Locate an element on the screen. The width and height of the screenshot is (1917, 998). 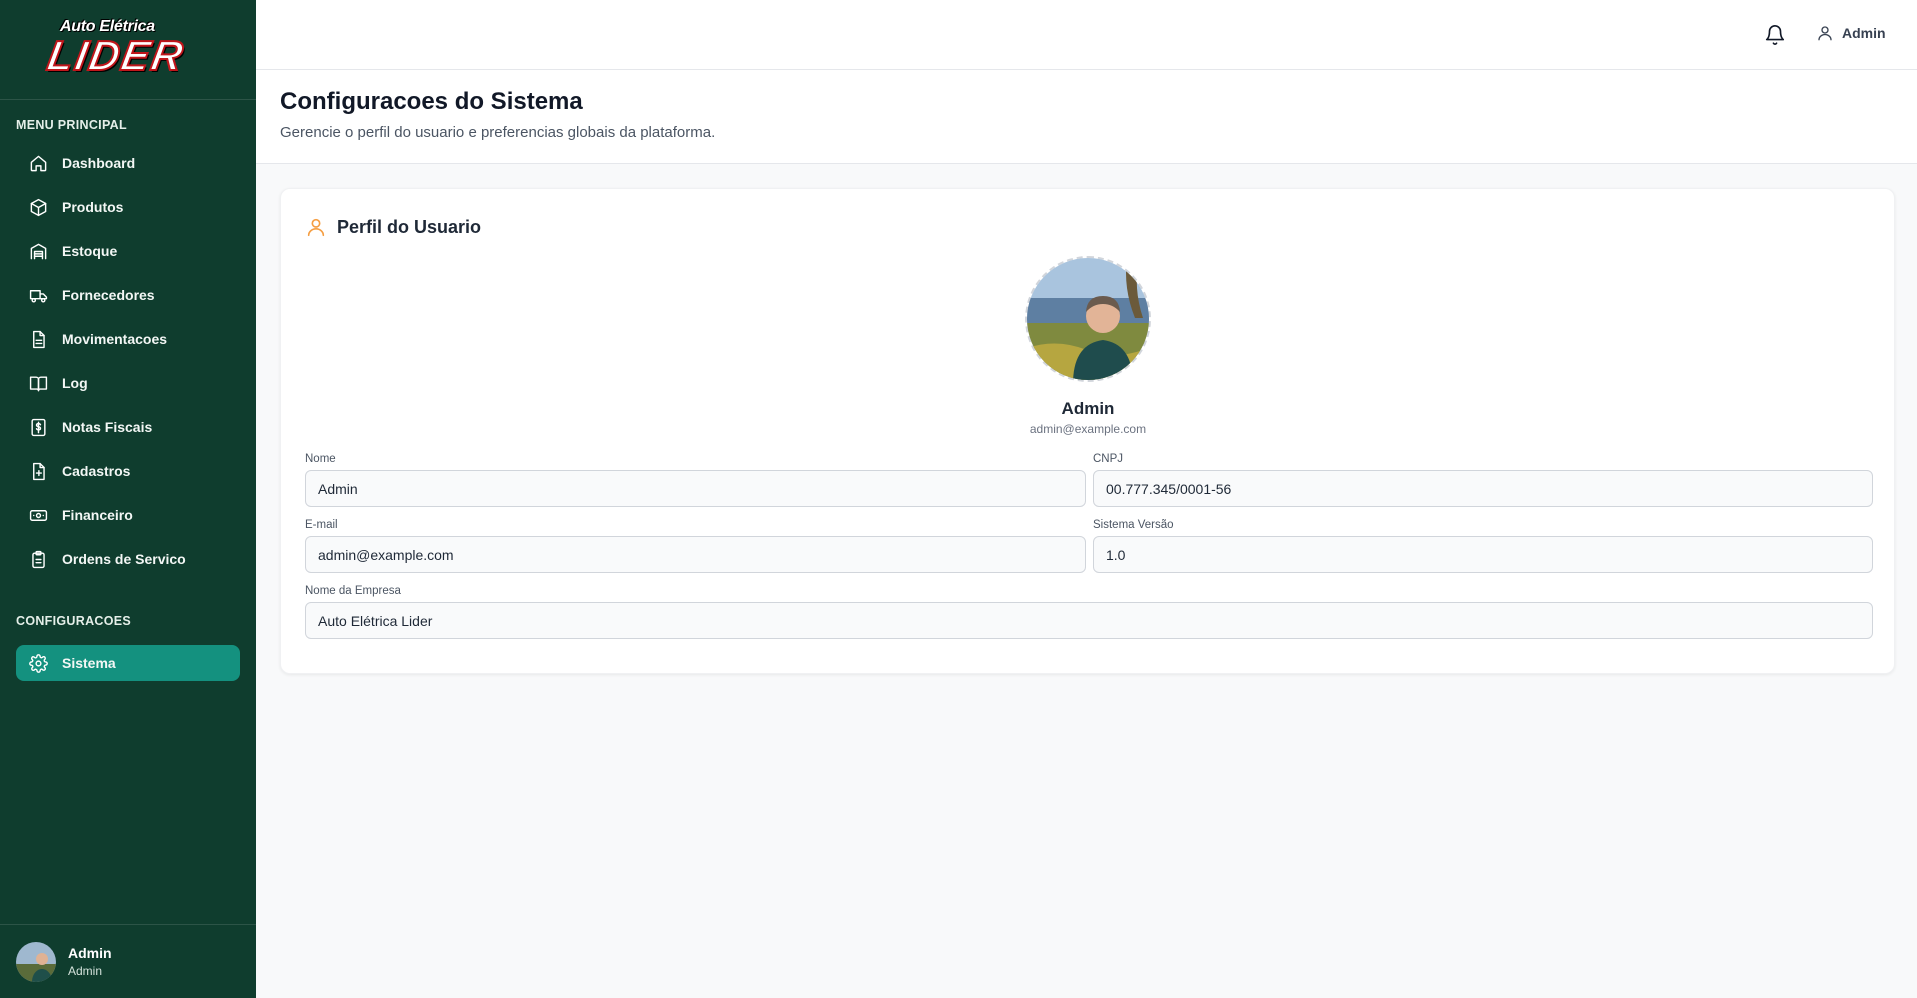
sidebar-item-log: Log is located at coordinates (128, 383).